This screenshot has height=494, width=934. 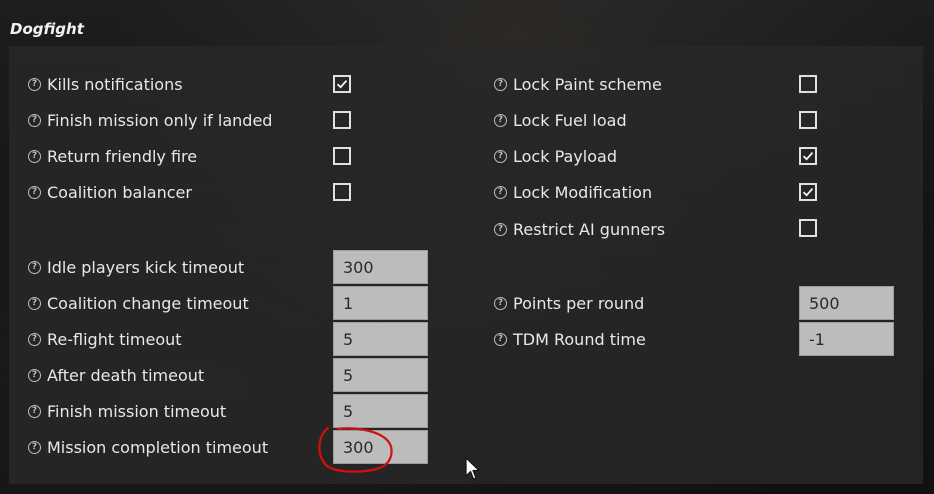 I want to click on setting-return-friendly-fire: ? Return friendly fire, so click(x=112, y=156).